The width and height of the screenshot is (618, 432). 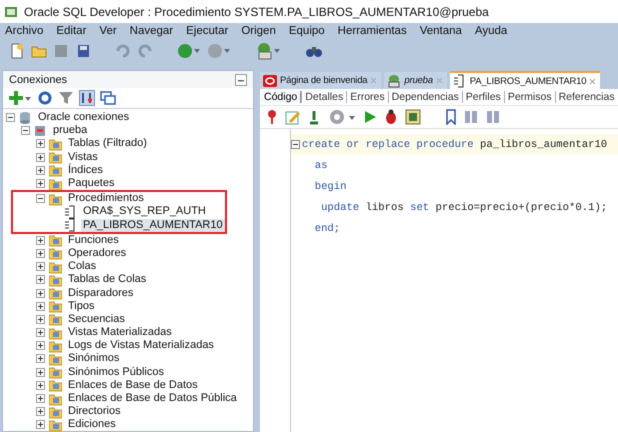 I want to click on tree-item: Paquetes, so click(x=91, y=183).